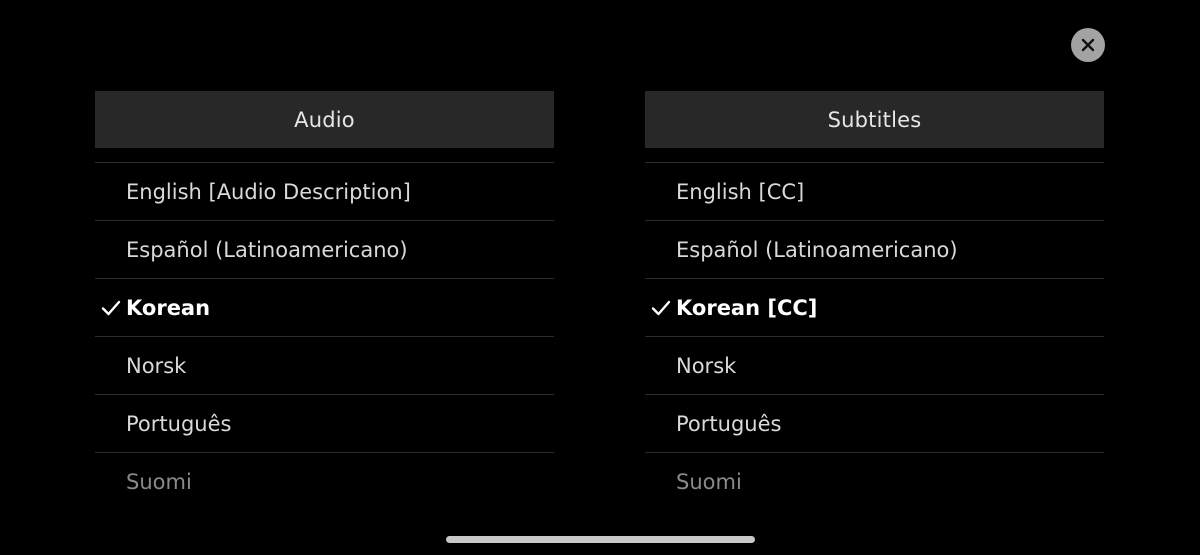  What do you see at coordinates (874, 481) in the screenshot?
I see `subtitle-option-suomi: Suomi` at bounding box center [874, 481].